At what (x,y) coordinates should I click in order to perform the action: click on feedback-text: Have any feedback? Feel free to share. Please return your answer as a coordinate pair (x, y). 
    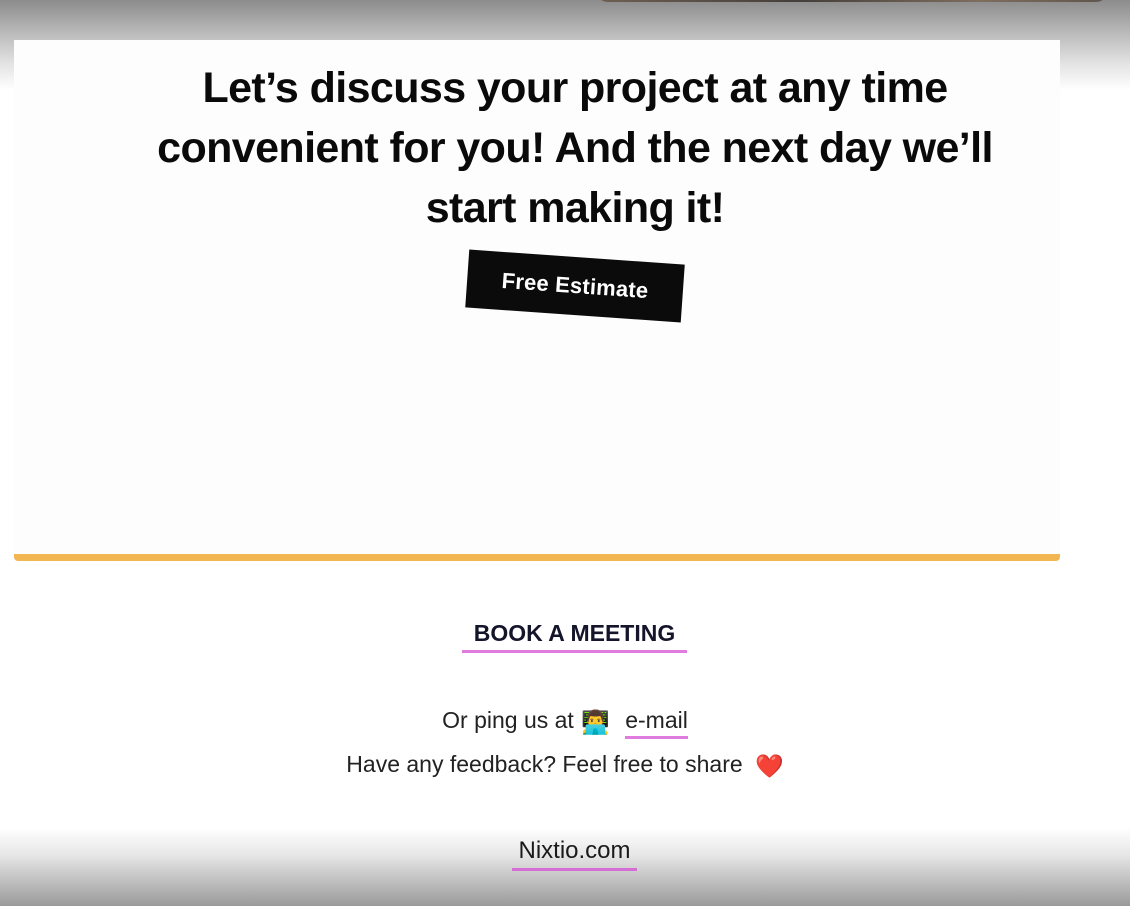
    Looking at the image, I should click on (544, 764).